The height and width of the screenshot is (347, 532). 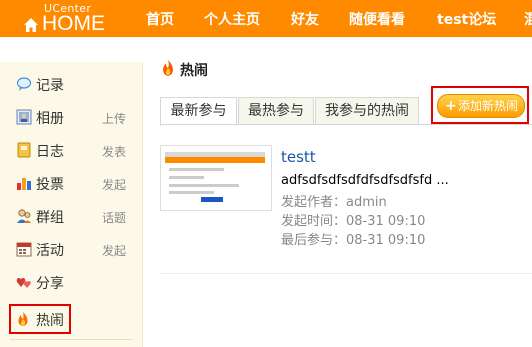 What do you see at coordinates (353, 240) in the screenshot?
I see `post-last-joined-time: 最后参与：08-31 09:10` at bounding box center [353, 240].